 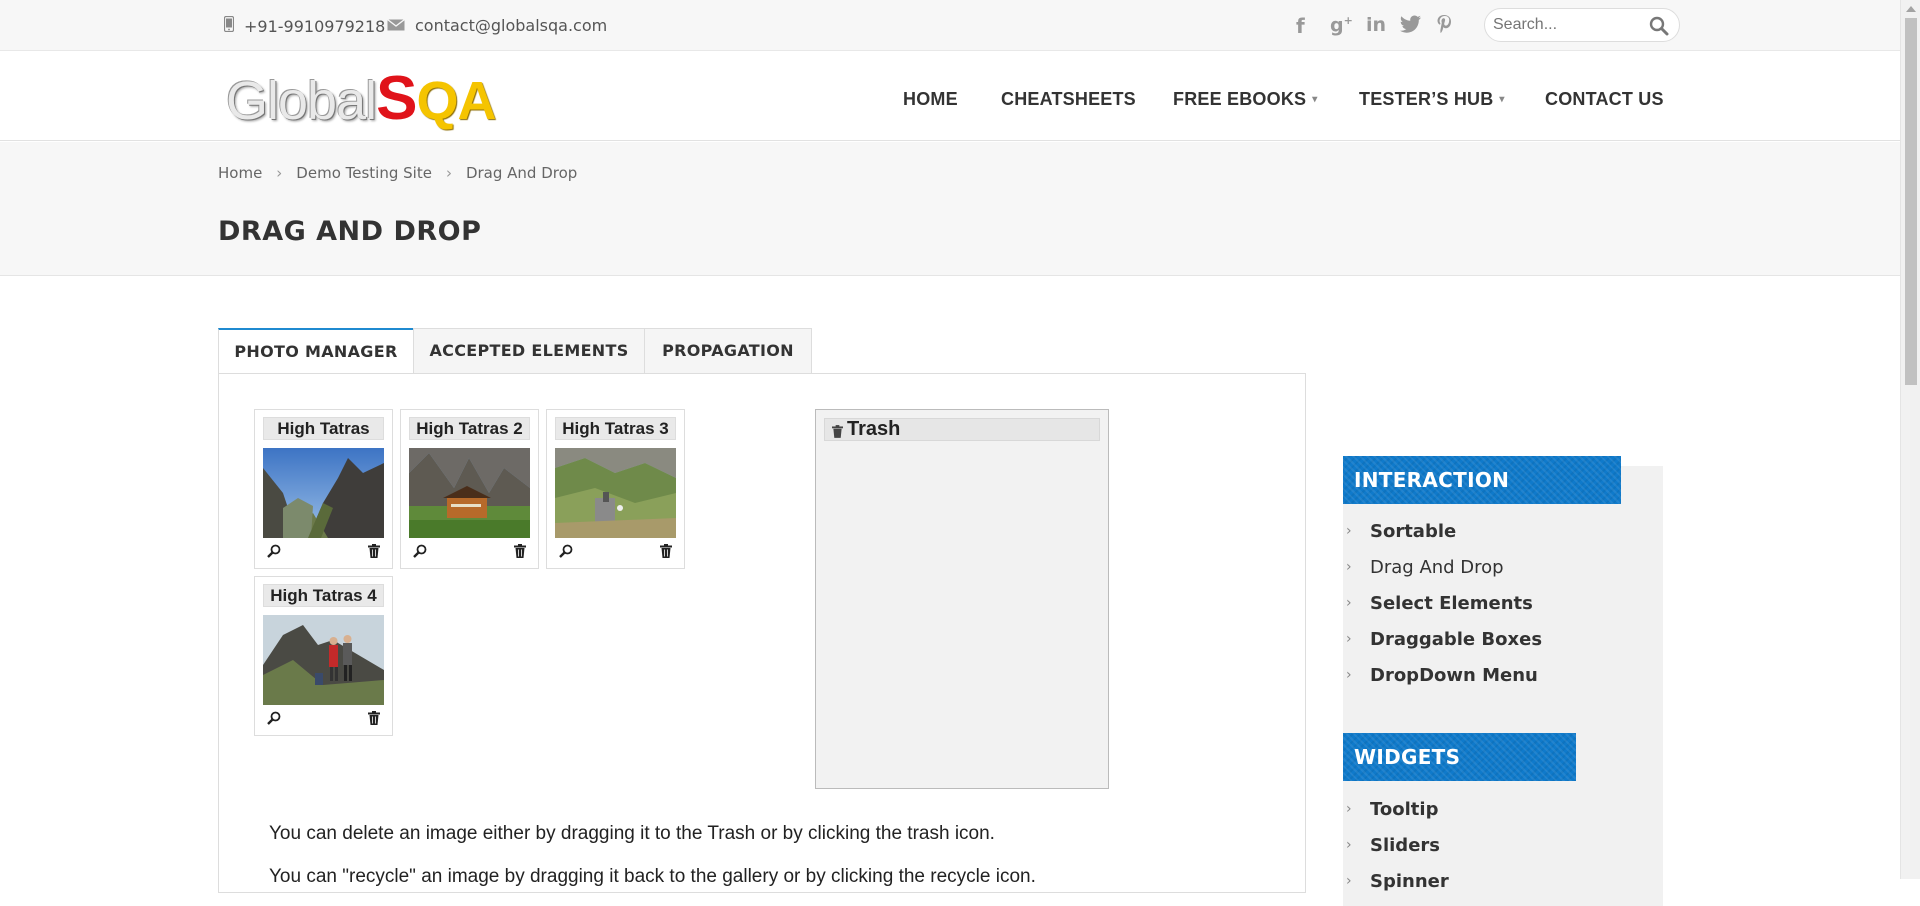 I want to click on tab-photo-manager: PHOTO MANAGER, so click(x=316, y=351).